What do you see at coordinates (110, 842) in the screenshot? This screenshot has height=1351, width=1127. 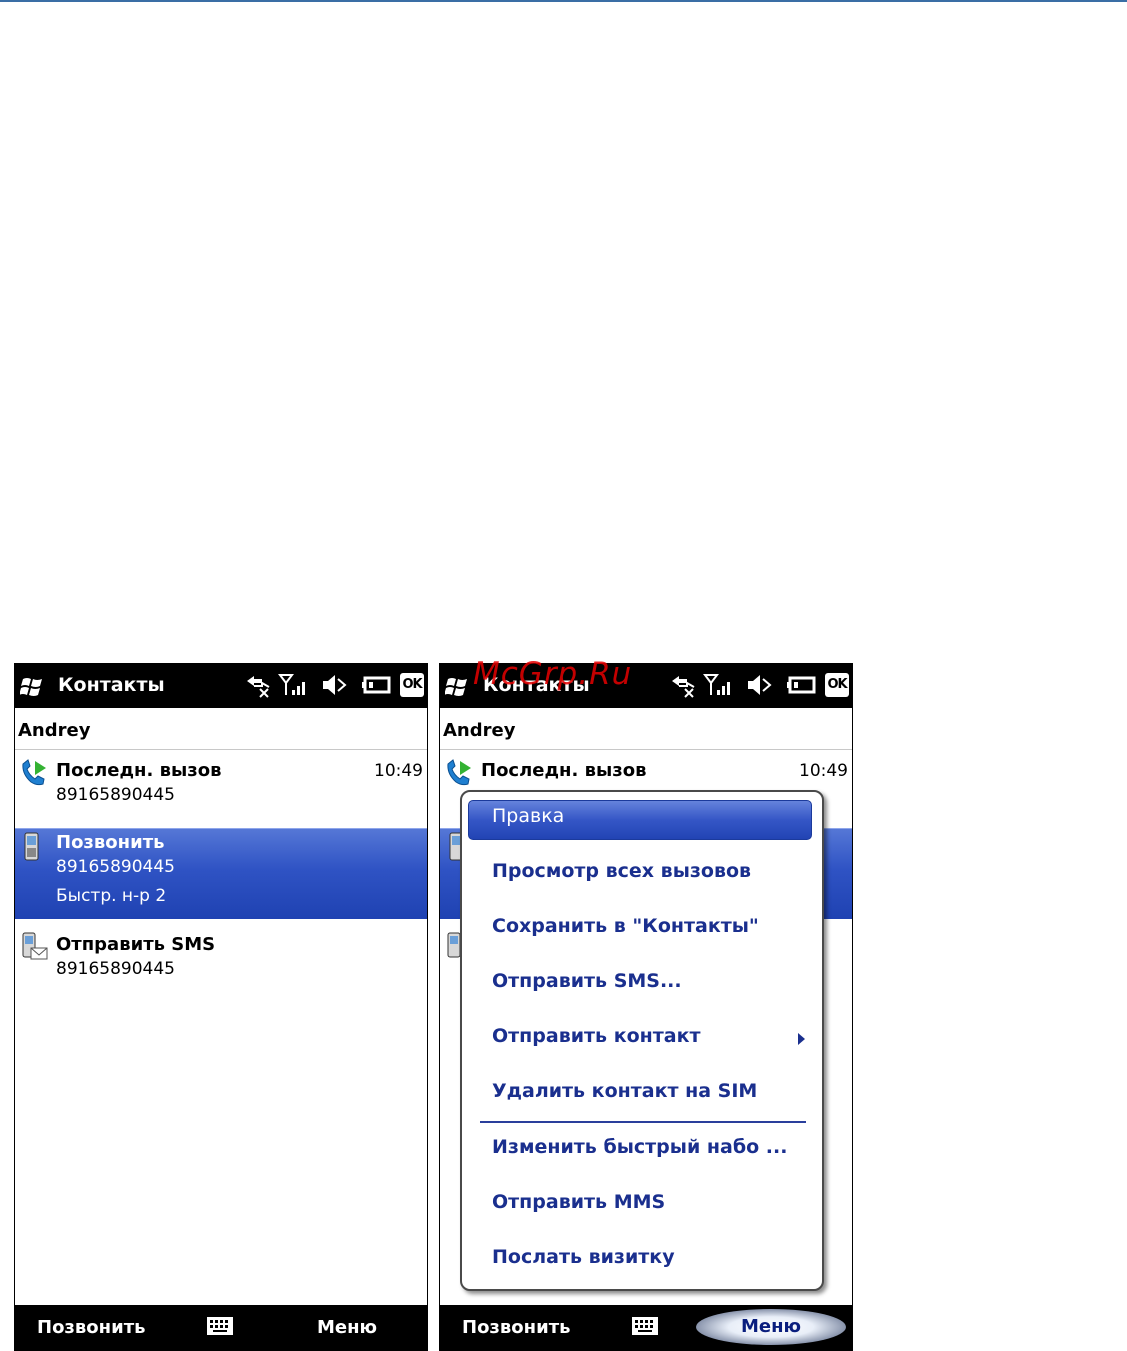 I see `row-title: Позвонить` at bounding box center [110, 842].